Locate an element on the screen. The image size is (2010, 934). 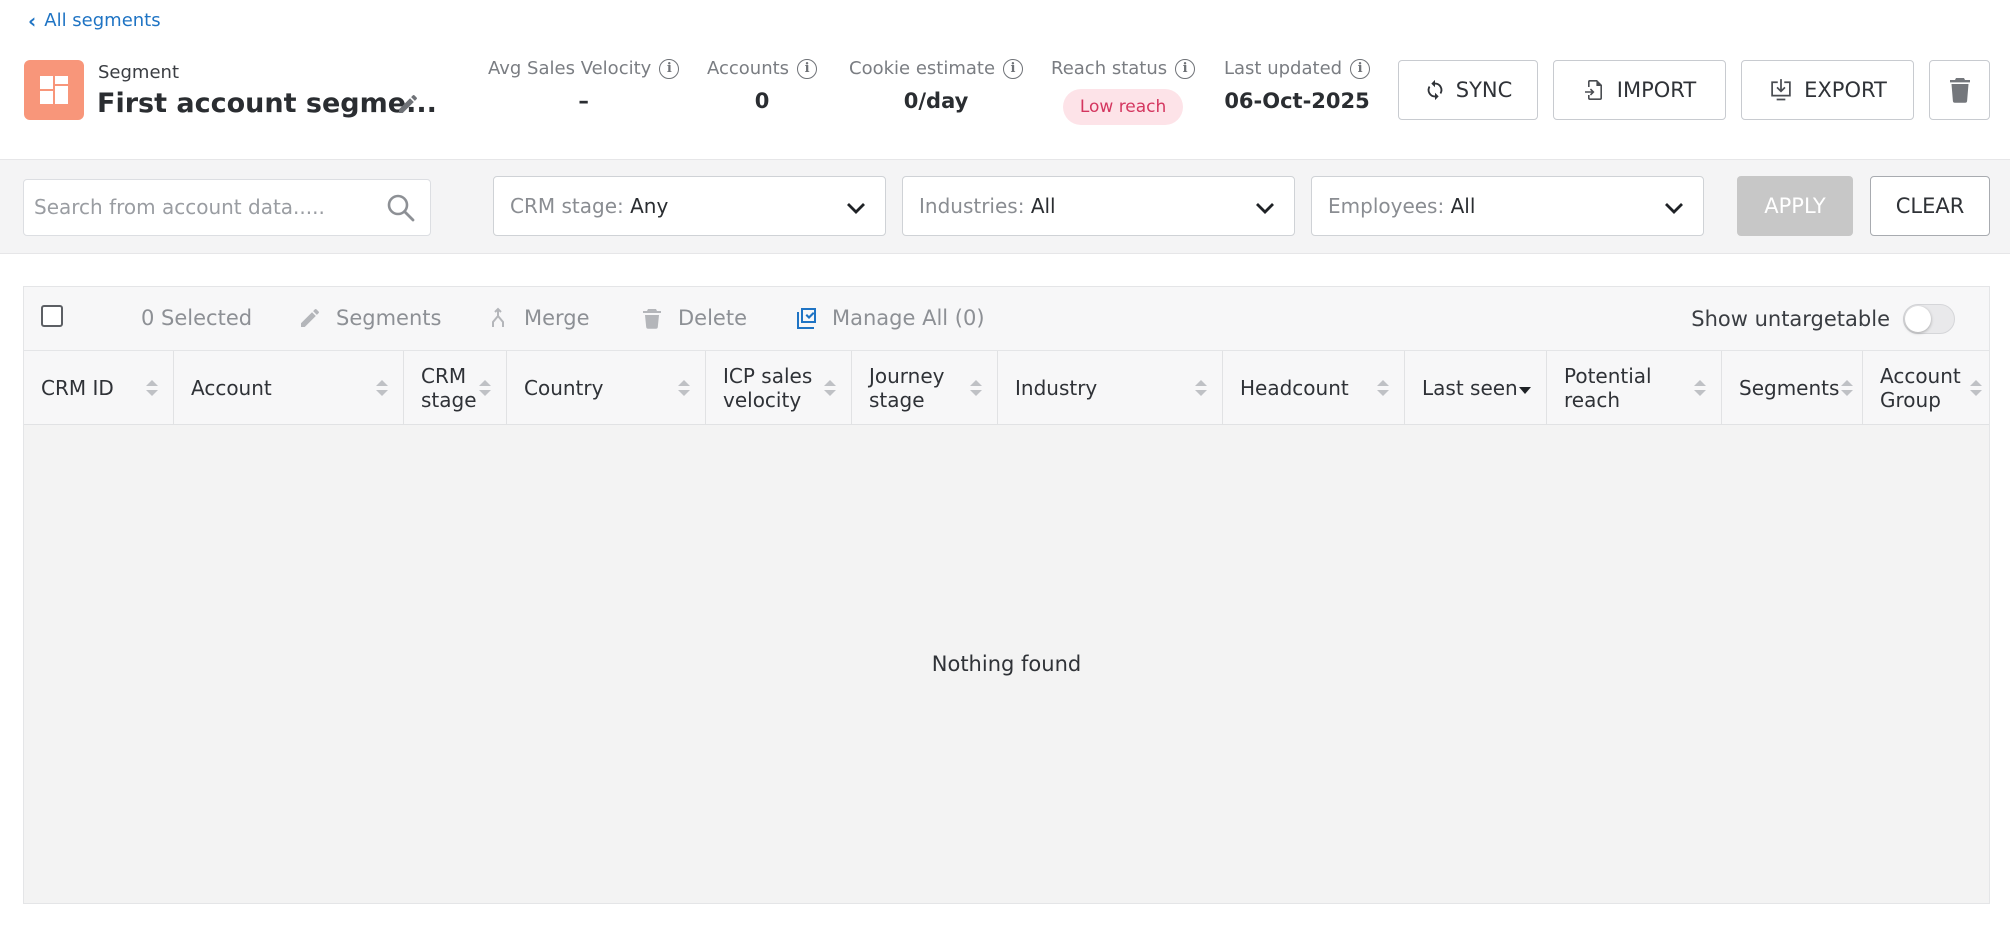
empty-state-message: Nothing found is located at coordinates (1006, 664).